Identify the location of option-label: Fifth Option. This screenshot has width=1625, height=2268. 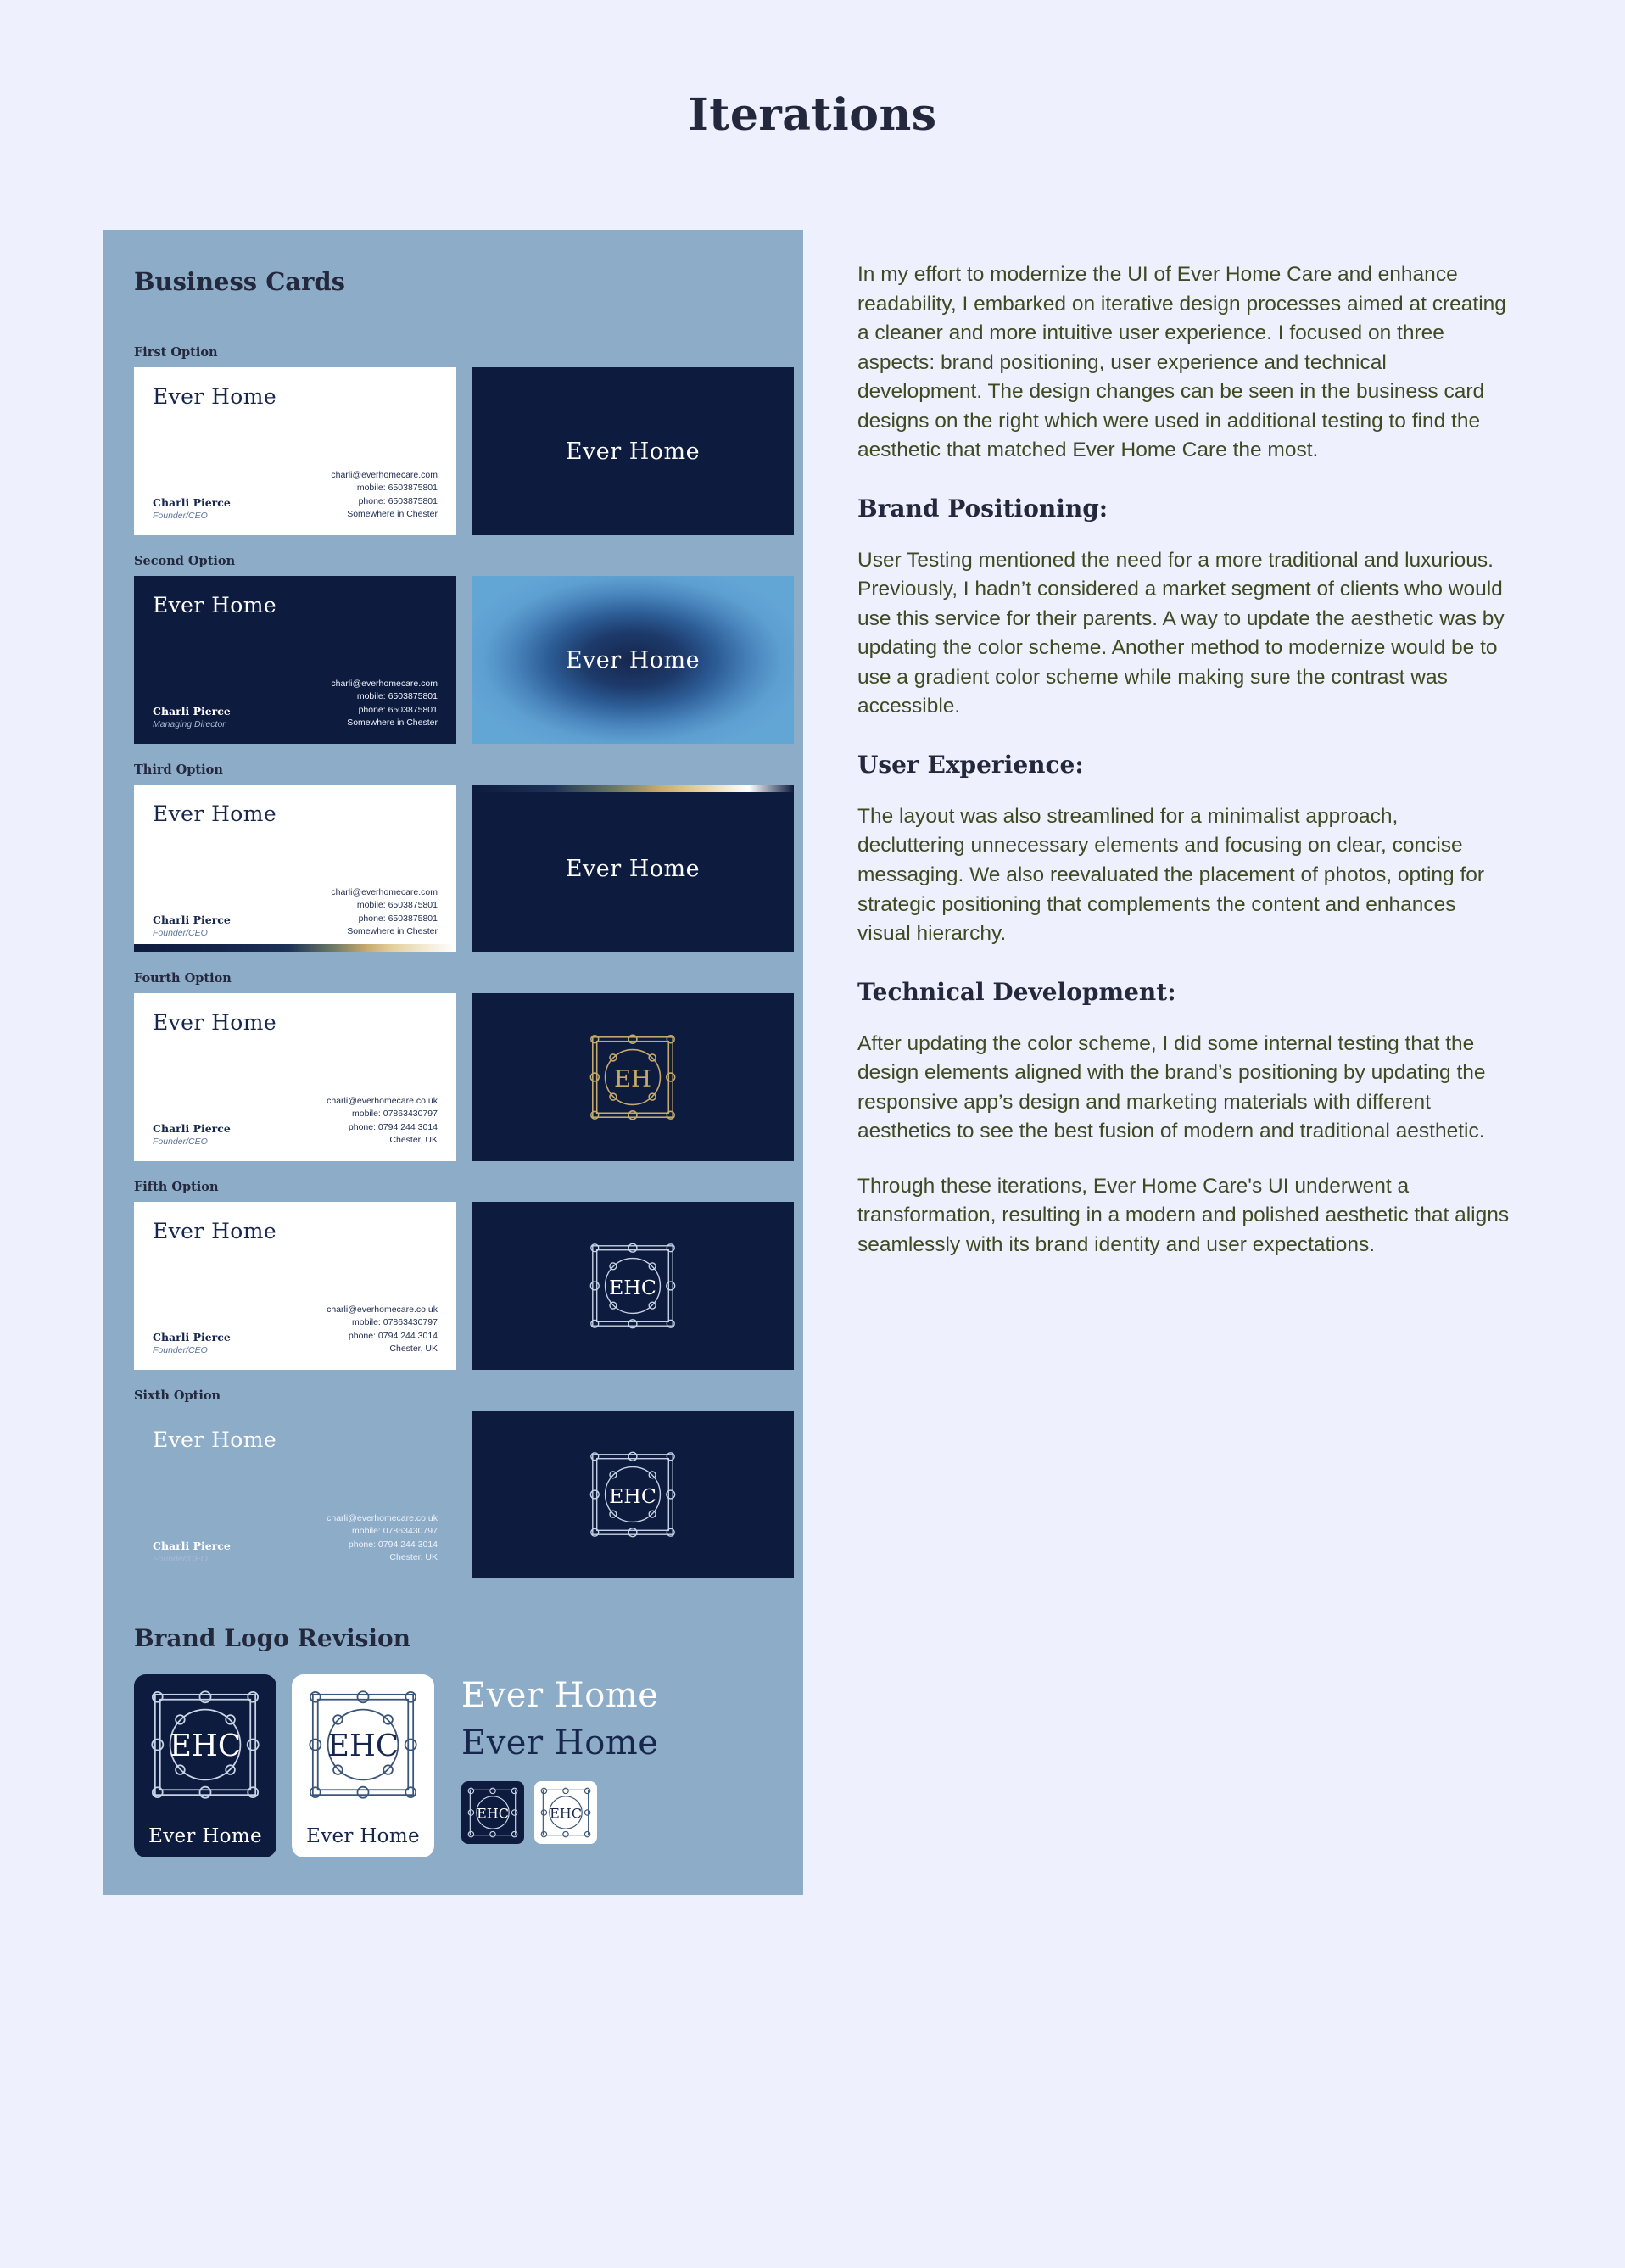
(176, 1187).